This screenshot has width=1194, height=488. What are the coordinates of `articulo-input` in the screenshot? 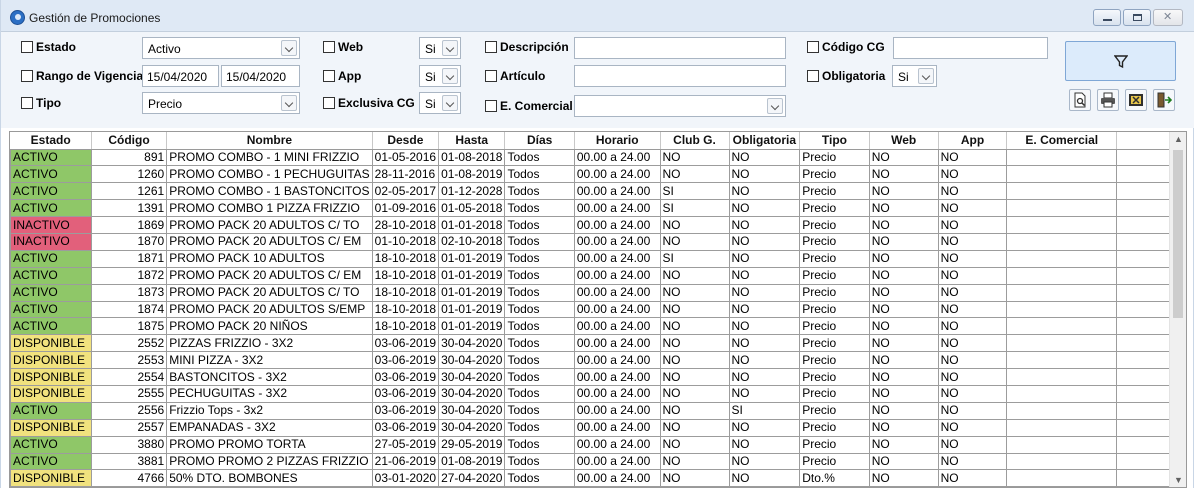 It's located at (680, 76).